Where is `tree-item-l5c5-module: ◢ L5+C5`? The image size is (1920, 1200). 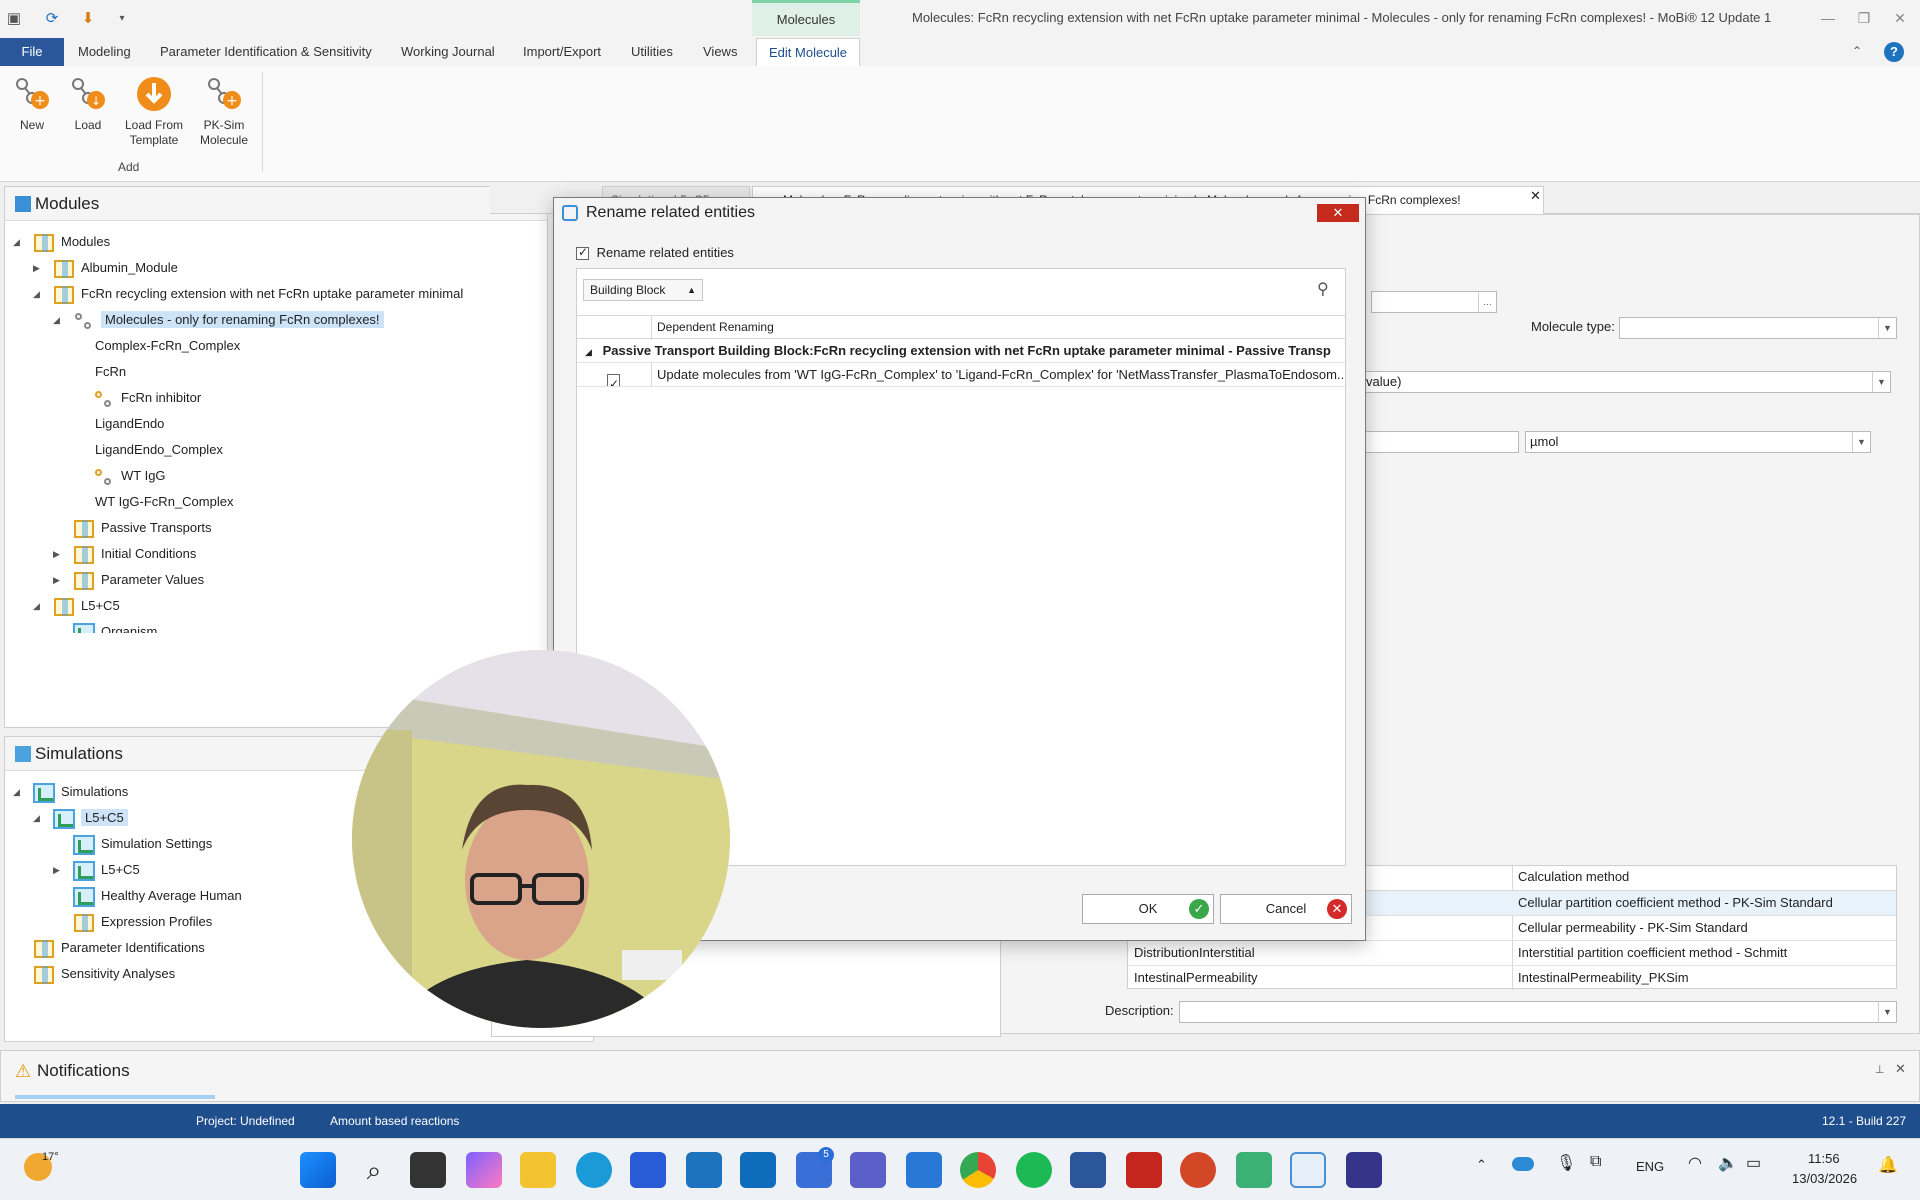
tree-item-l5c5-module: ◢ L5+C5 is located at coordinates (76, 606).